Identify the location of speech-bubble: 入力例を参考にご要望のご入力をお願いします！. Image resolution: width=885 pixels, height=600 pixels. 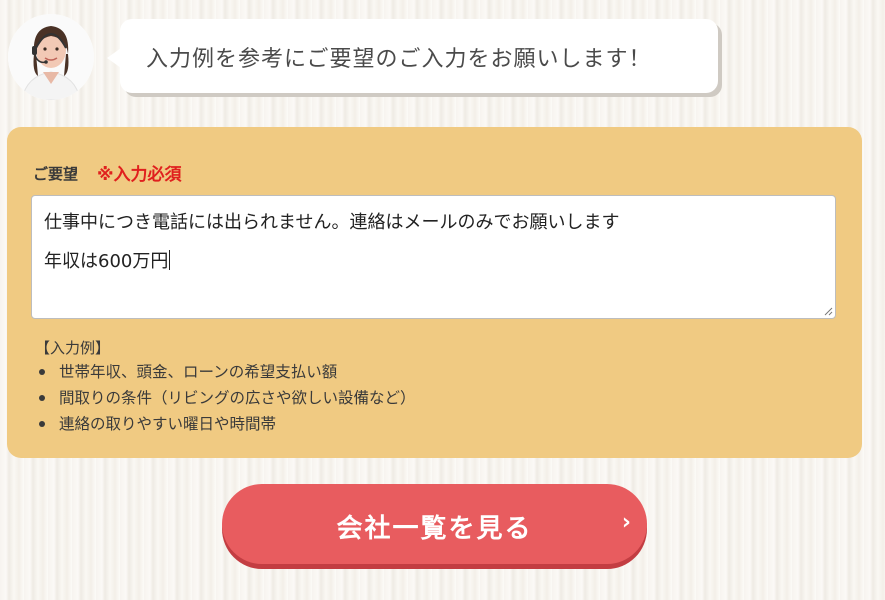
(412, 56).